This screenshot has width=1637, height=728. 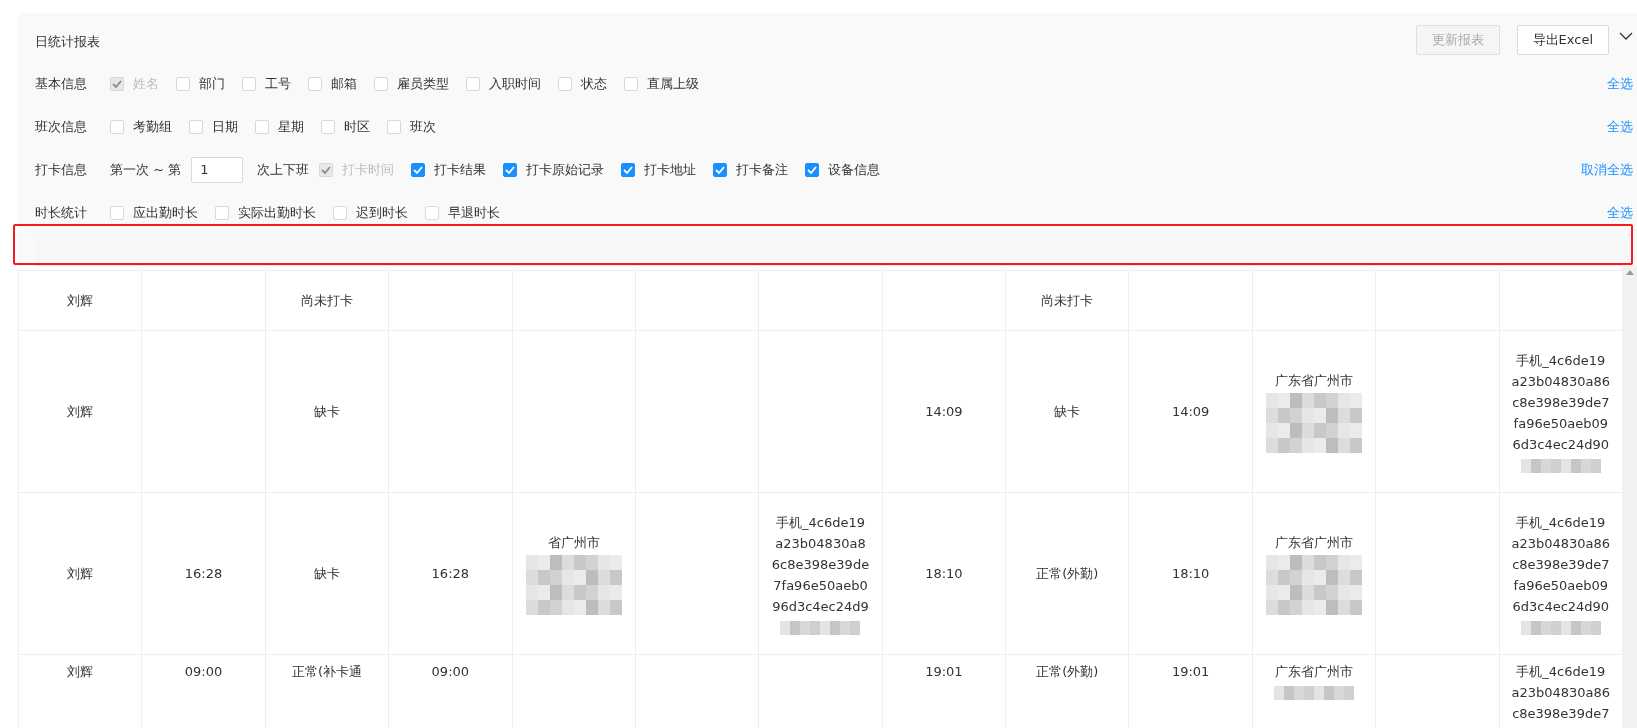 What do you see at coordinates (283, 169) in the screenshot?
I see `range-label: 次上下班` at bounding box center [283, 169].